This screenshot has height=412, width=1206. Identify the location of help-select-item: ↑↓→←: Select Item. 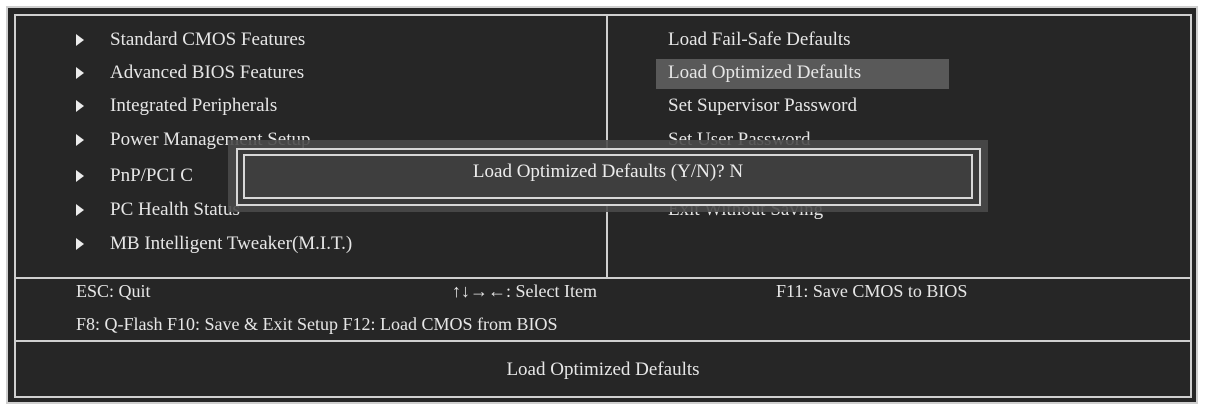
(524, 291).